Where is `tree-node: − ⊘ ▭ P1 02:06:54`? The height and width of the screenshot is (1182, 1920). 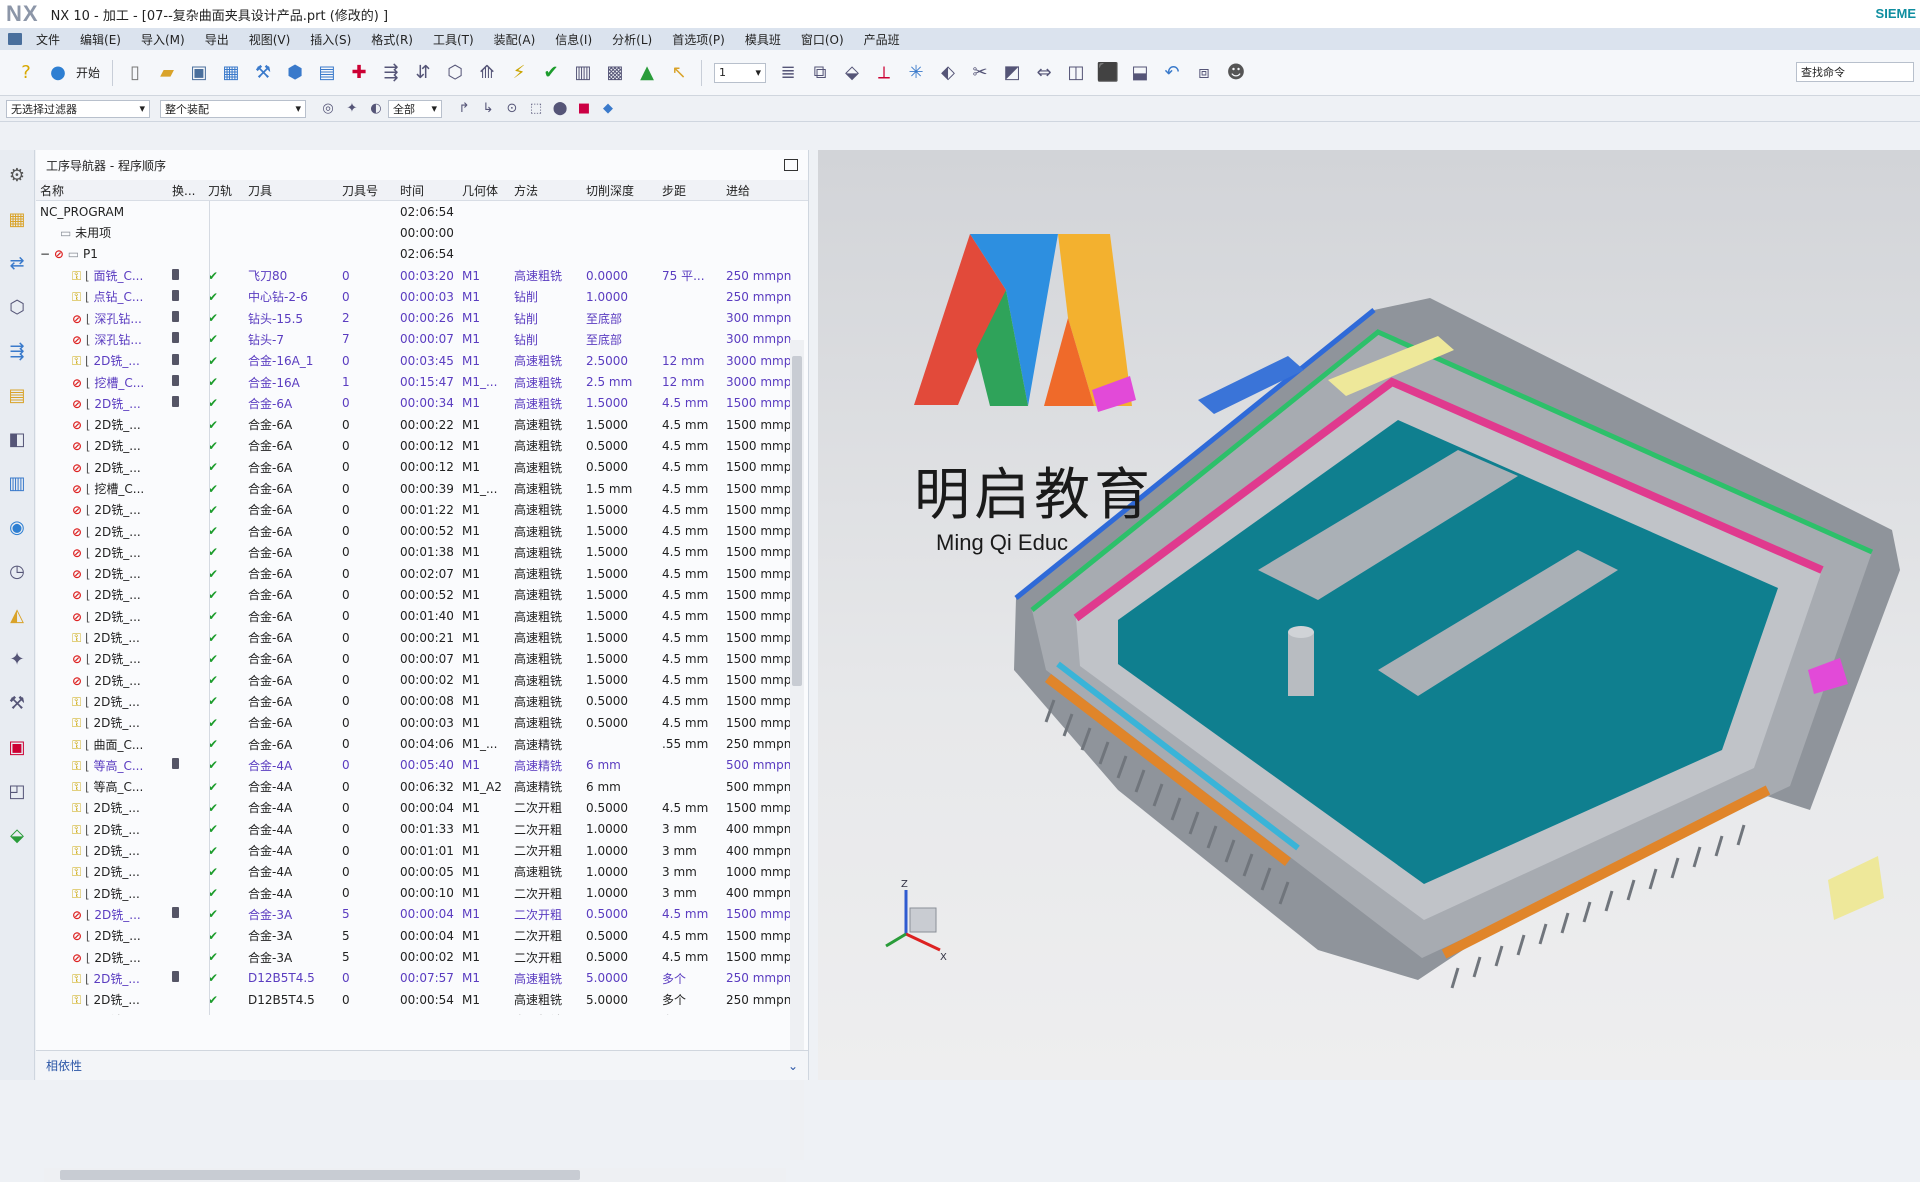
tree-node: − ⊘ ▭ P1 02:06:54 is located at coordinates (422, 254).